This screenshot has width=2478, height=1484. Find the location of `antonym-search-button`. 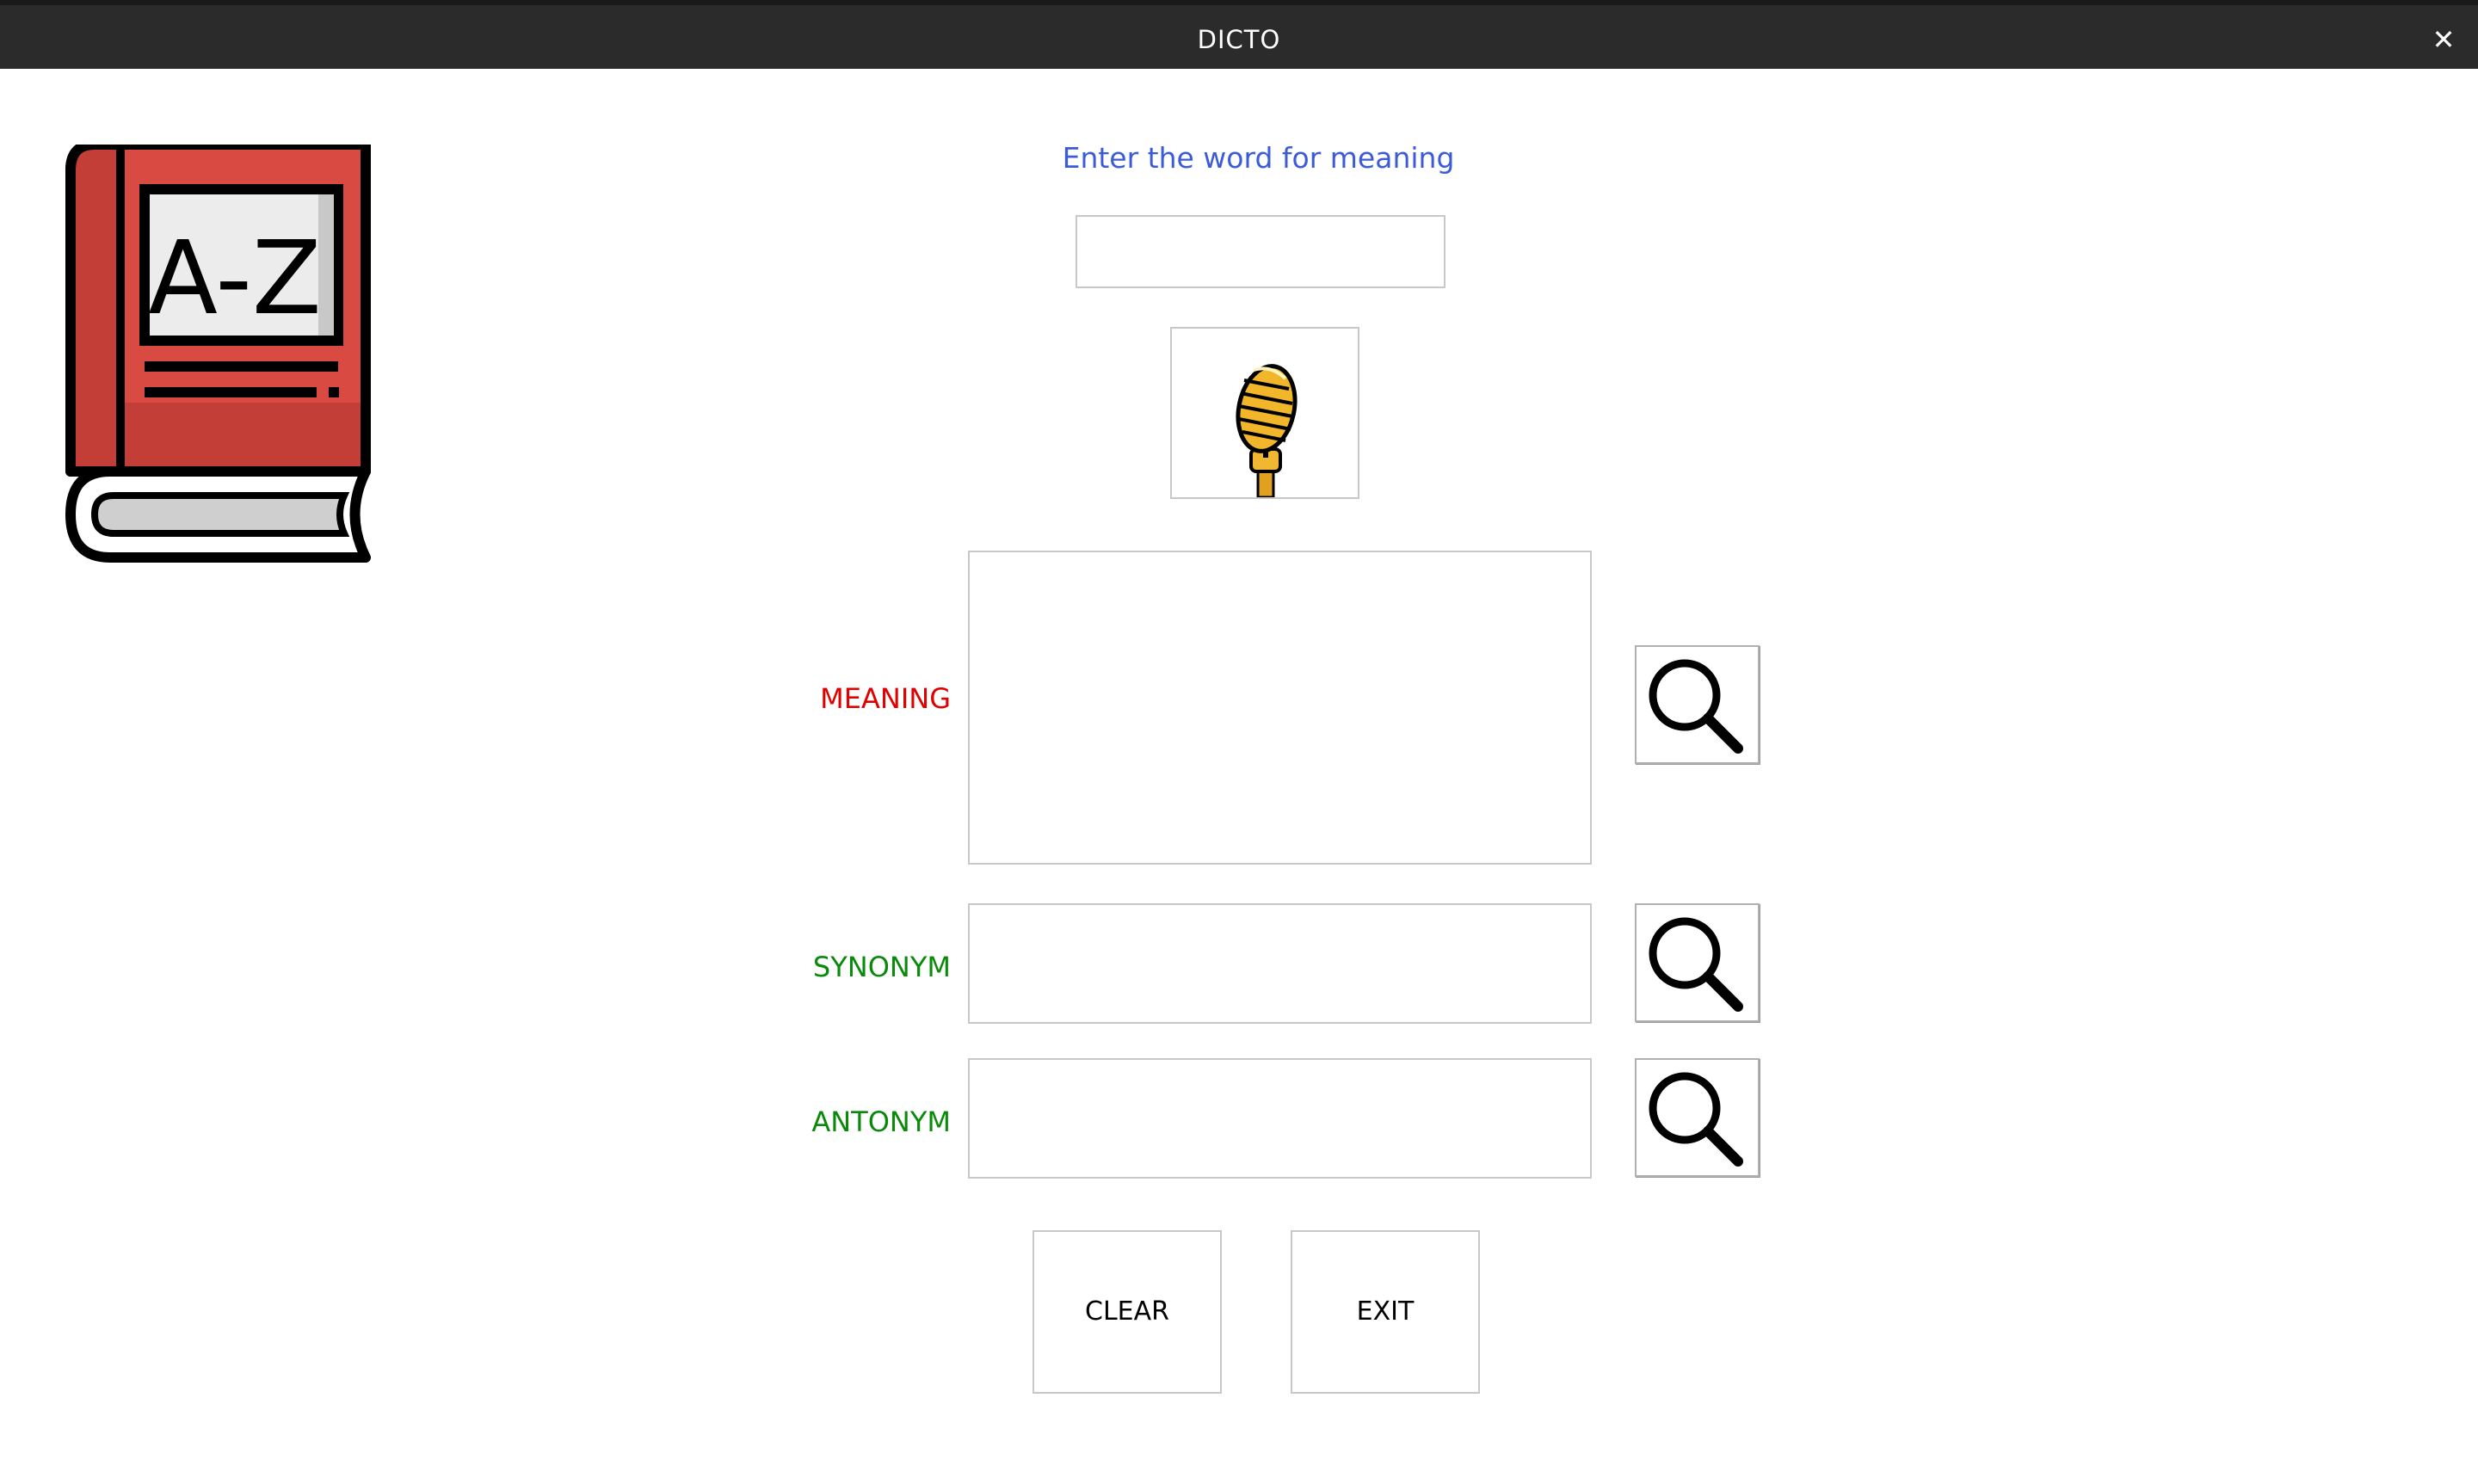

antonym-search-button is located at coordinates (1697, 1117).